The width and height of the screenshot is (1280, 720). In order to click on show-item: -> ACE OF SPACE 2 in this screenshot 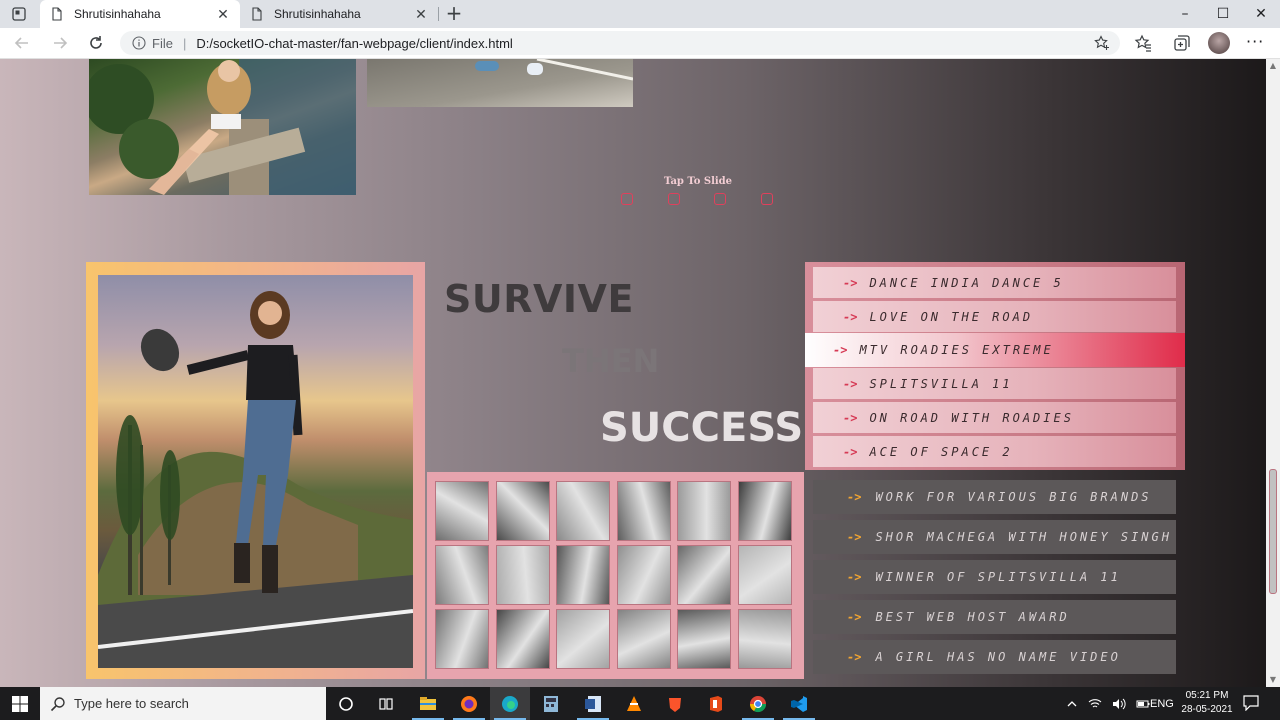, I will do `click(994, 451)`.